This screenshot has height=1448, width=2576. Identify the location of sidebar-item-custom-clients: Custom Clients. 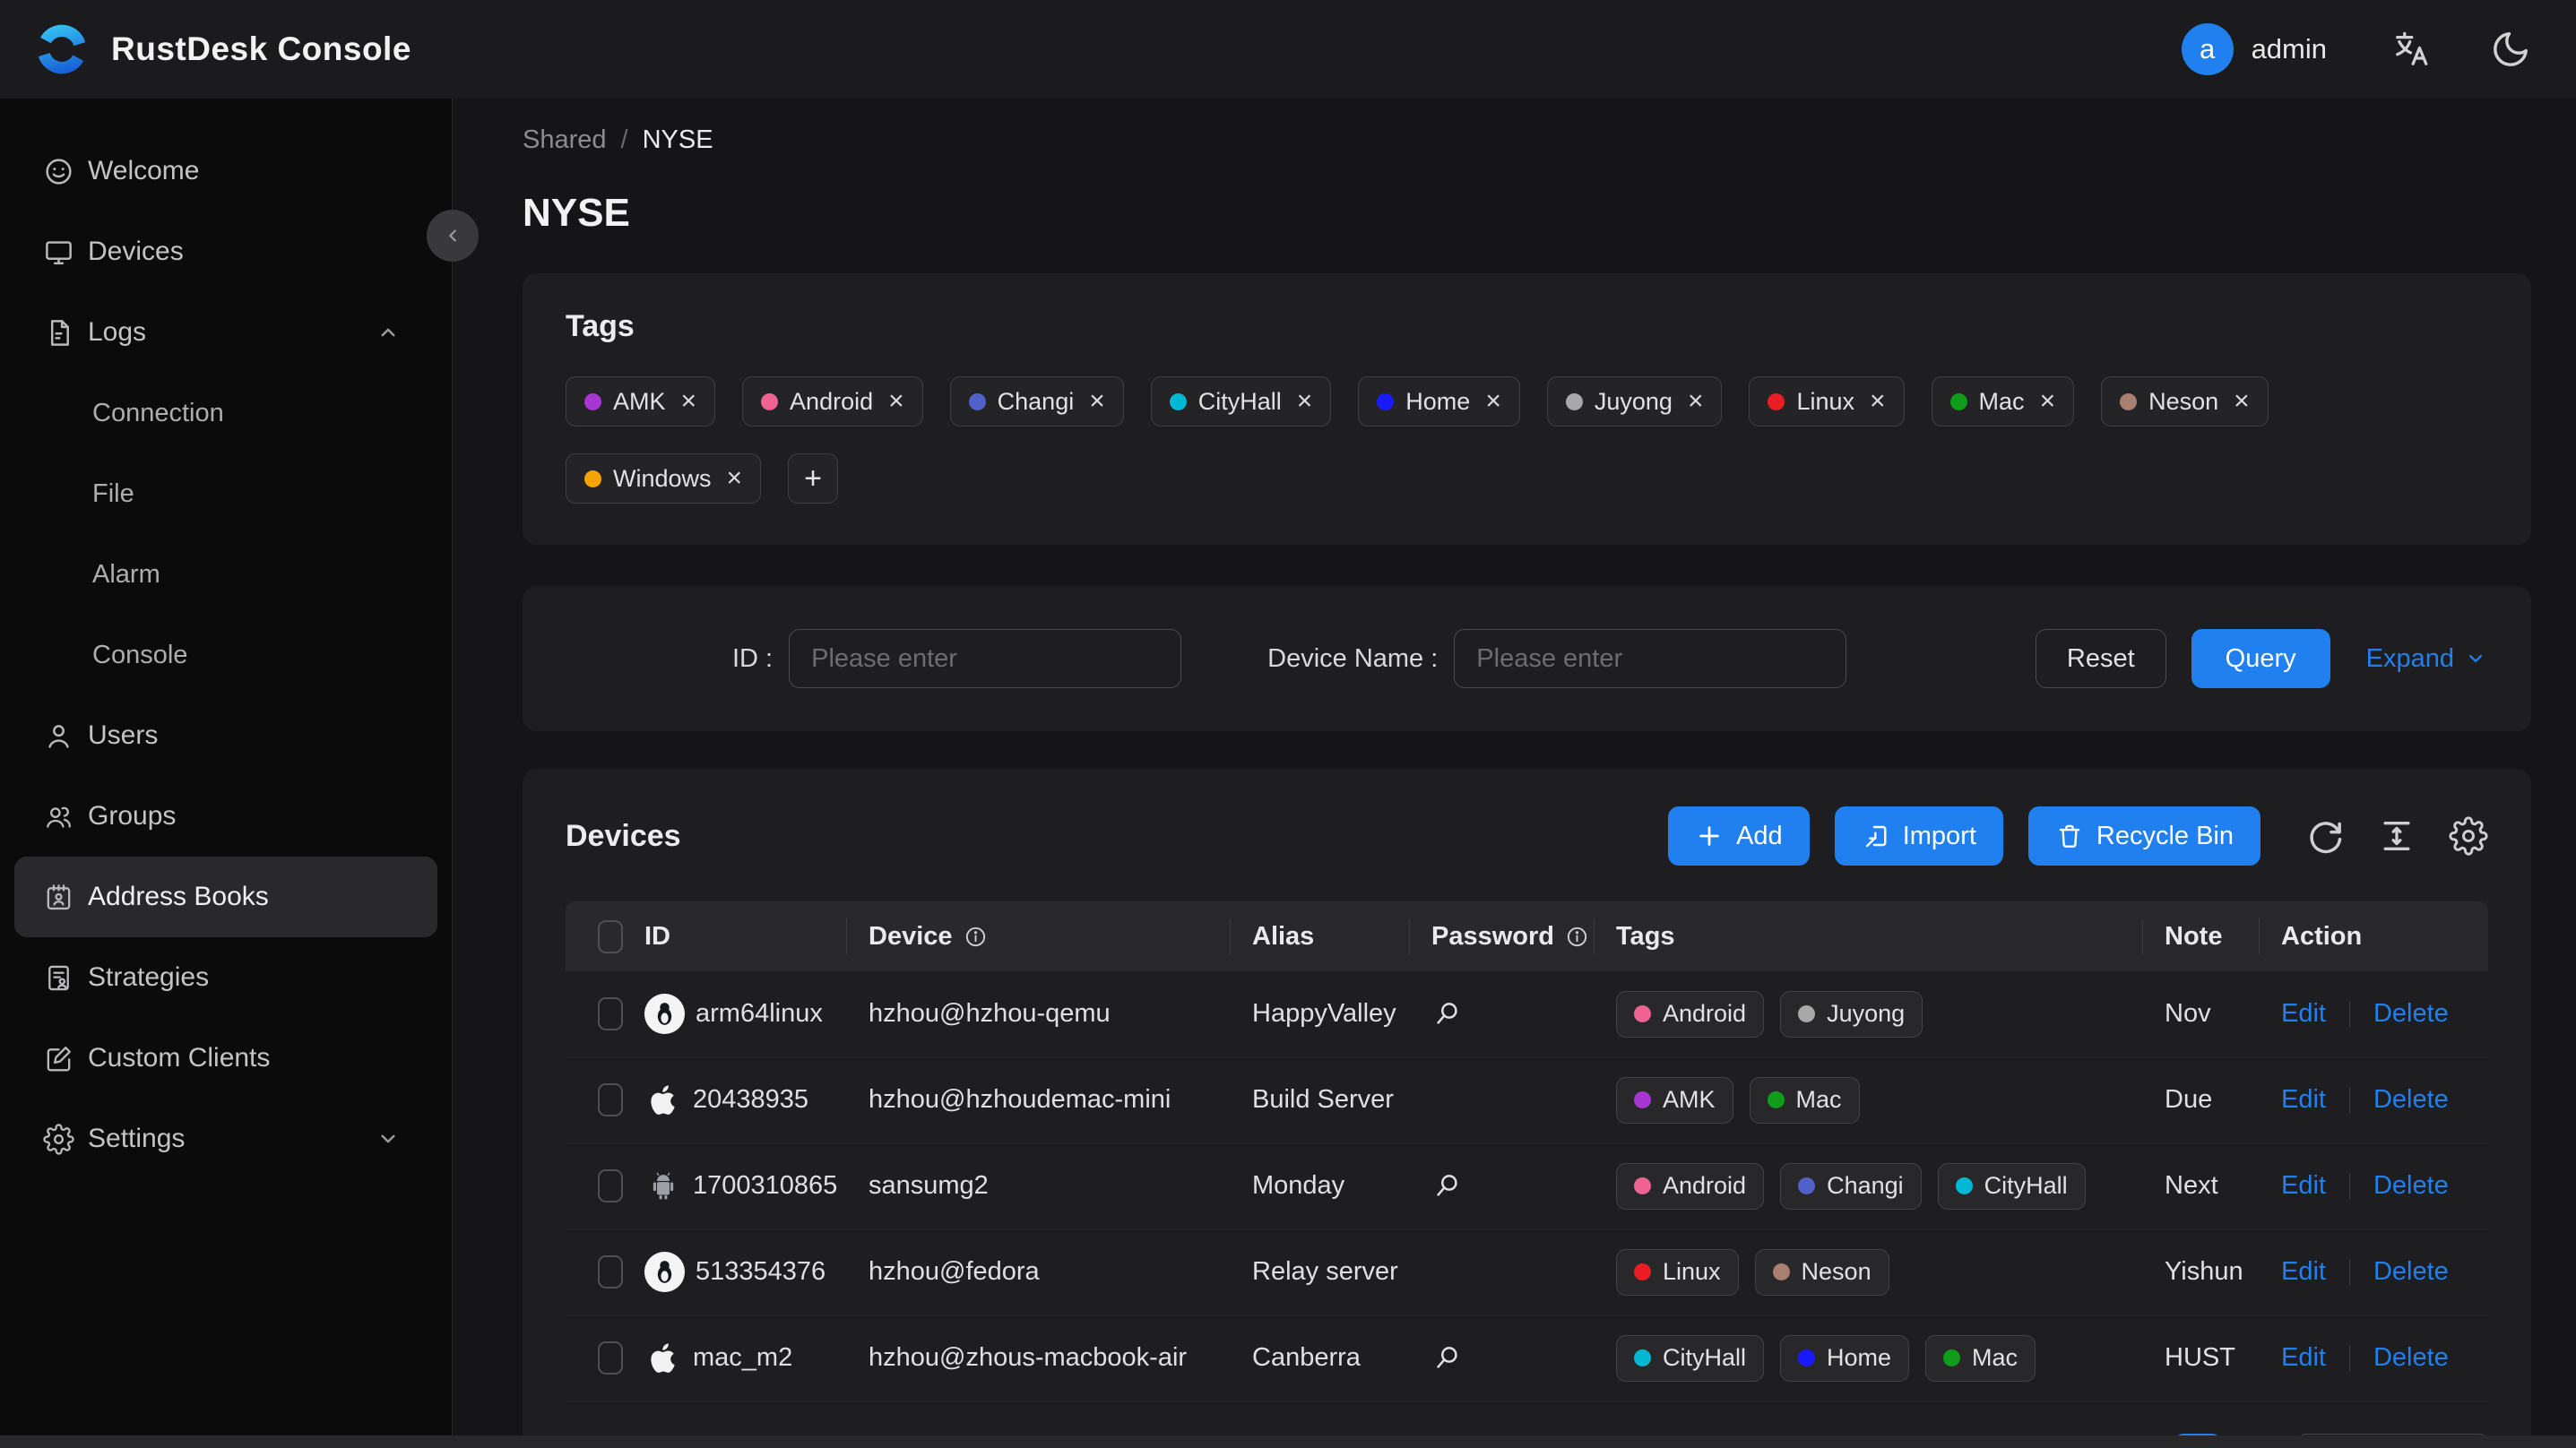
(225, 1058).